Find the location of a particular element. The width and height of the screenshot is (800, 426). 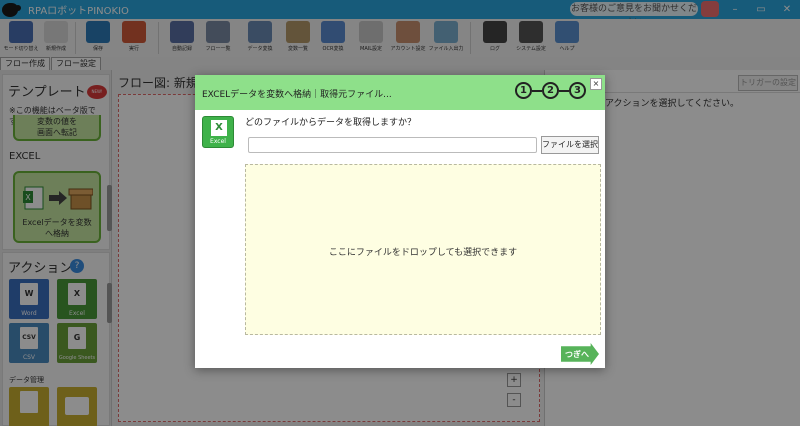

excel-x-glyph: X is located at coordinates (219, 128).